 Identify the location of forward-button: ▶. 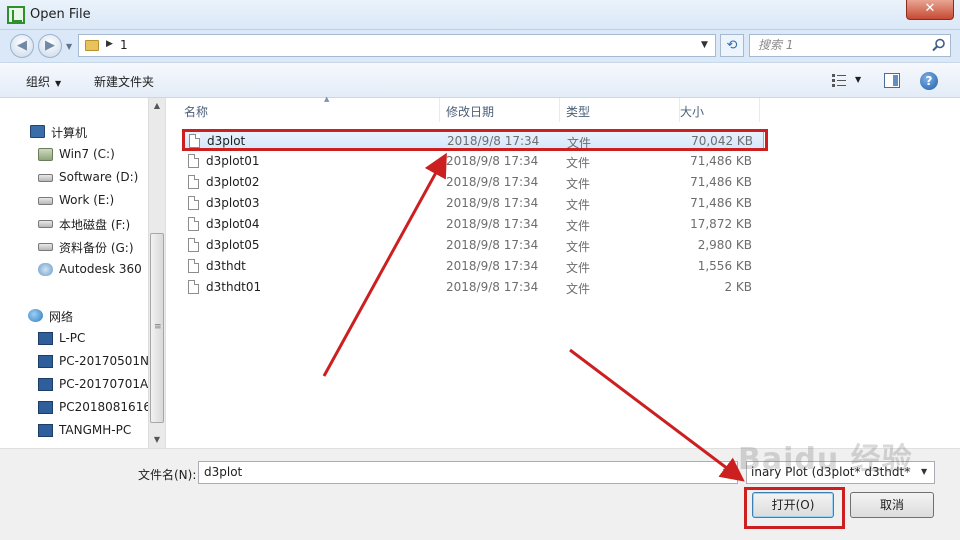
(50, 46).